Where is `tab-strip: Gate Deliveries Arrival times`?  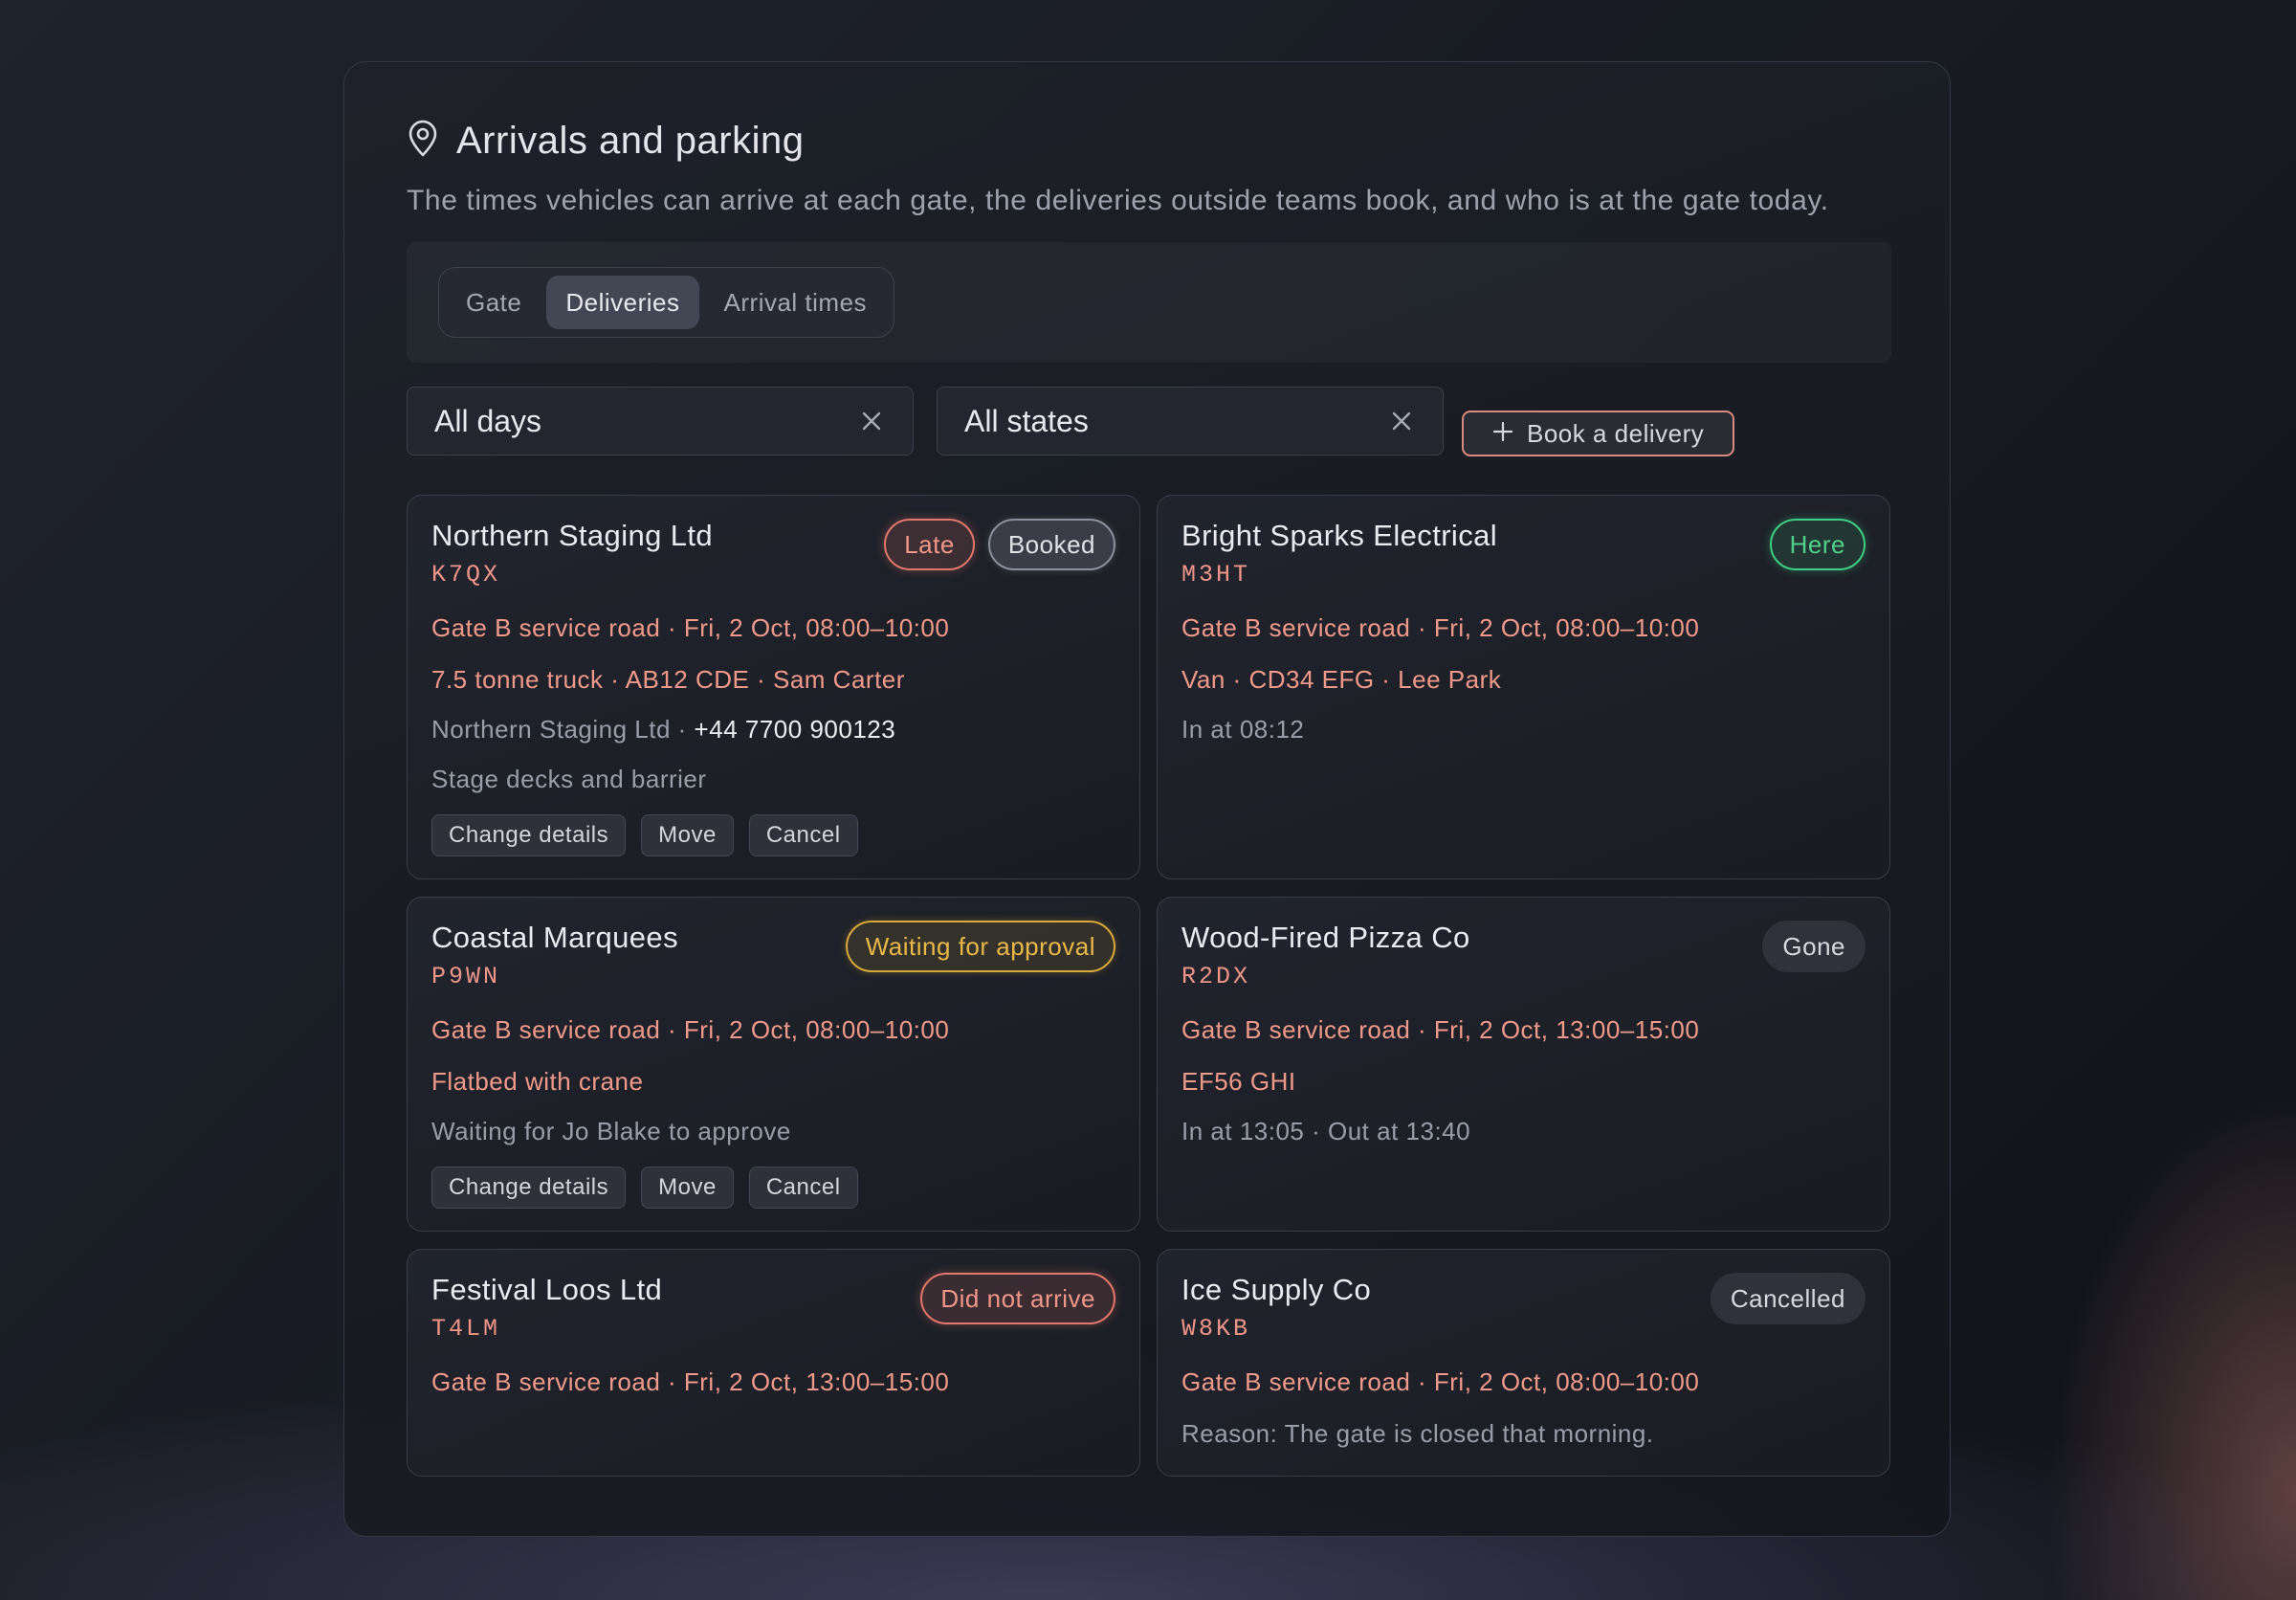 tab-strip: Gate Deliveries Arrival times is located at coordinates (1149, 302).